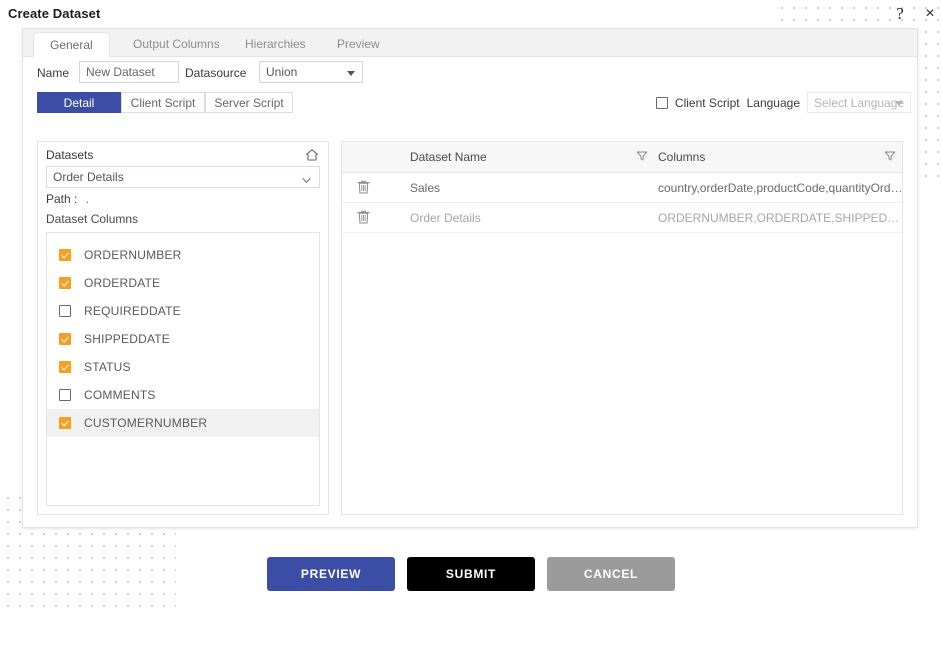  I want to click on language-label: Language, so click(773, 102).